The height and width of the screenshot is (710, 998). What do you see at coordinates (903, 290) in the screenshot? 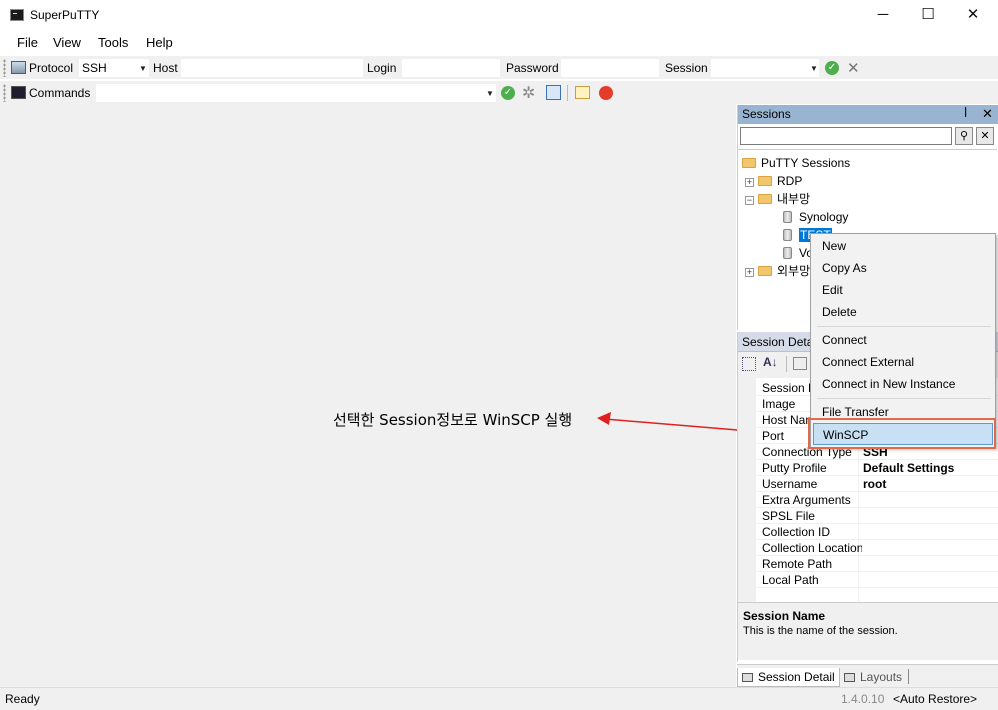
I see `menu-item-edit: Edit` at bounding box center [903, 290].